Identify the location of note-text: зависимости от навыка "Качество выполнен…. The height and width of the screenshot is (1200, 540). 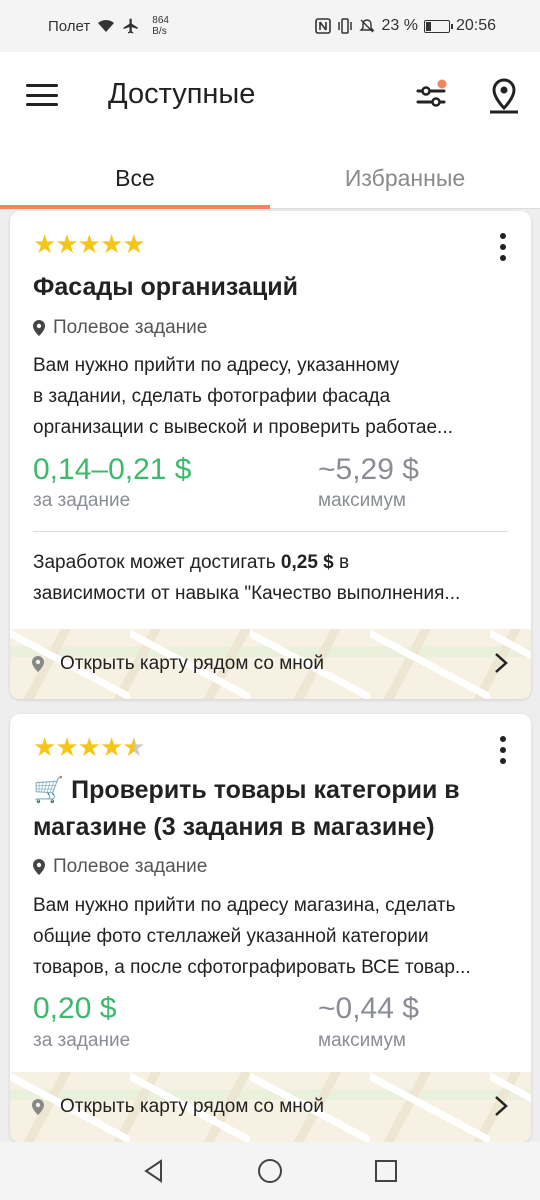
(247, 593).